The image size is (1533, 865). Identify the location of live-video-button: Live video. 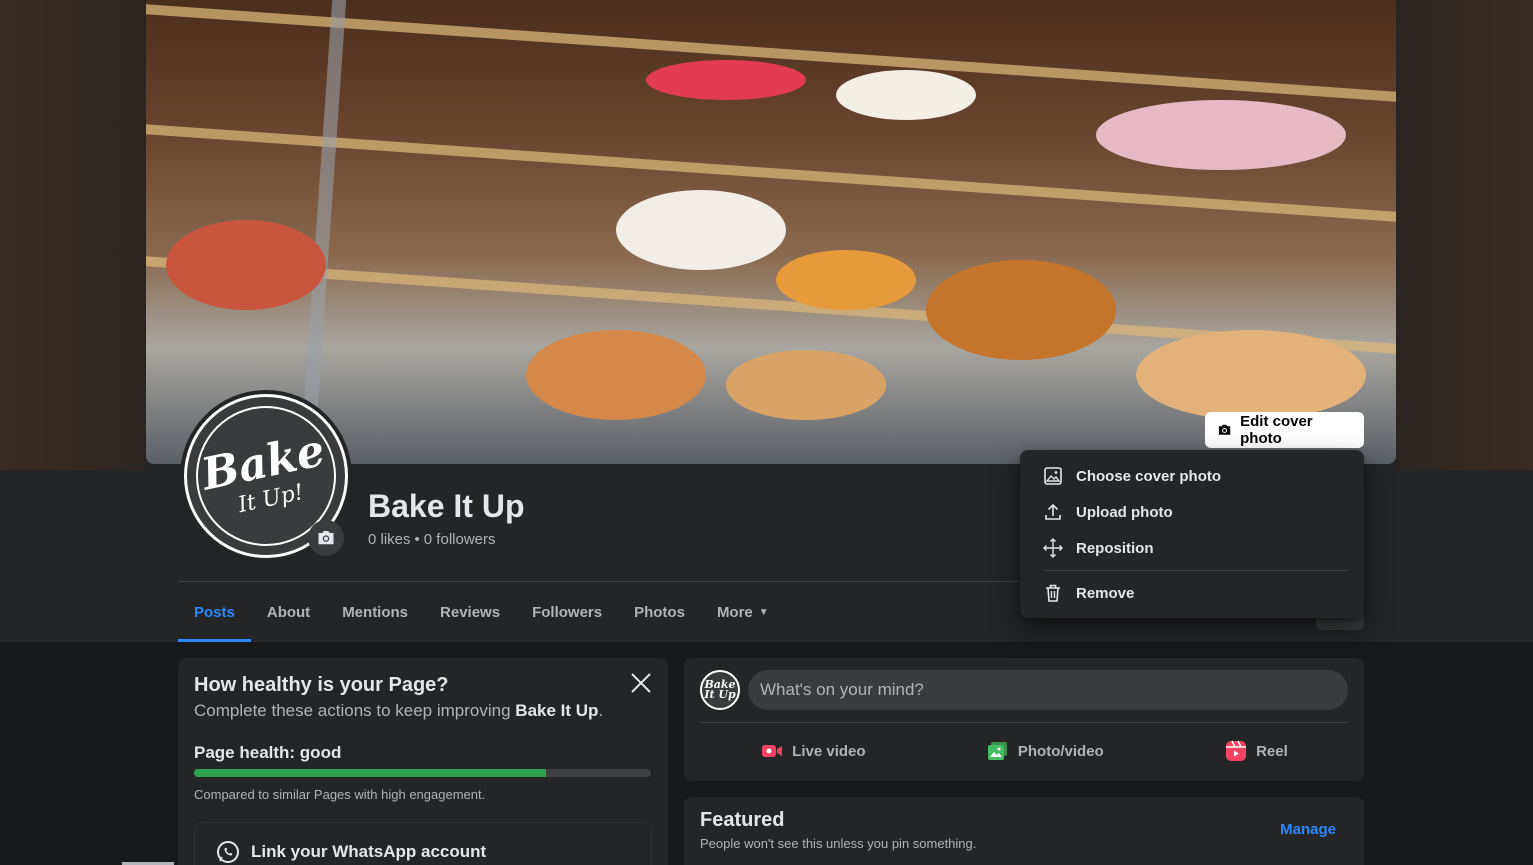
(812, 751).